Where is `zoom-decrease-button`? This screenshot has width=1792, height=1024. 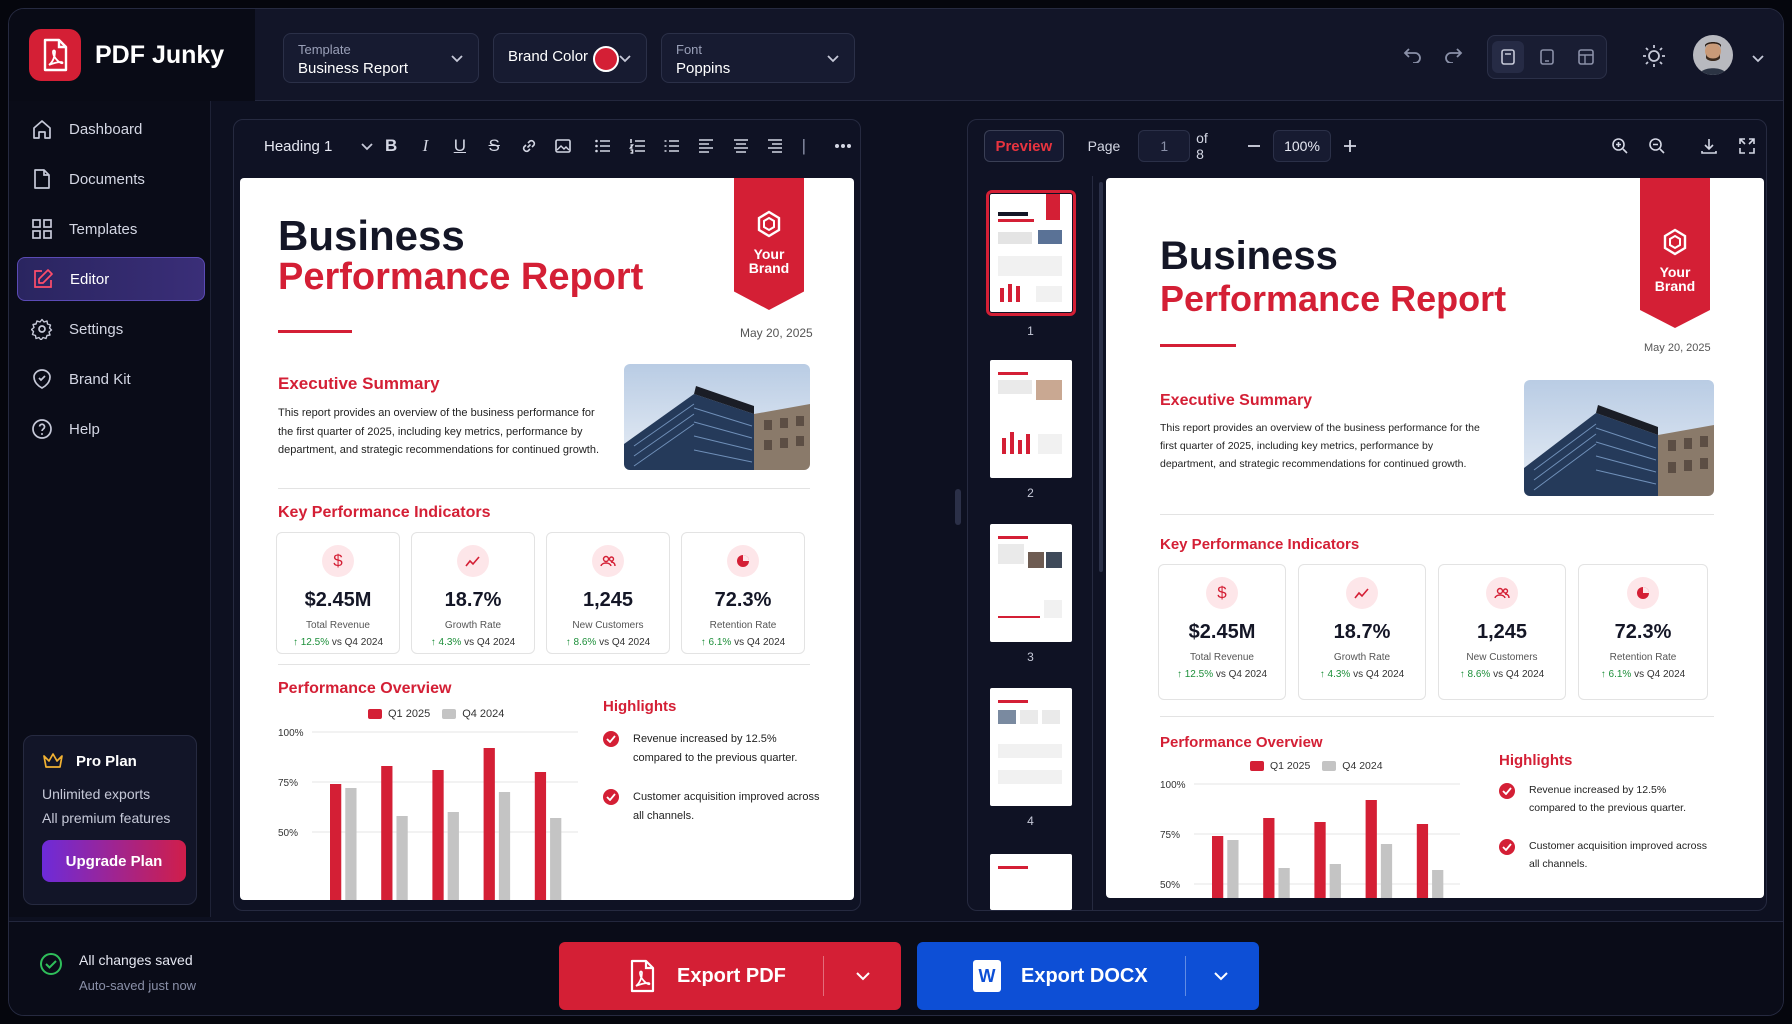 zoom-decrease-button is located at coordinates (1254, 146).